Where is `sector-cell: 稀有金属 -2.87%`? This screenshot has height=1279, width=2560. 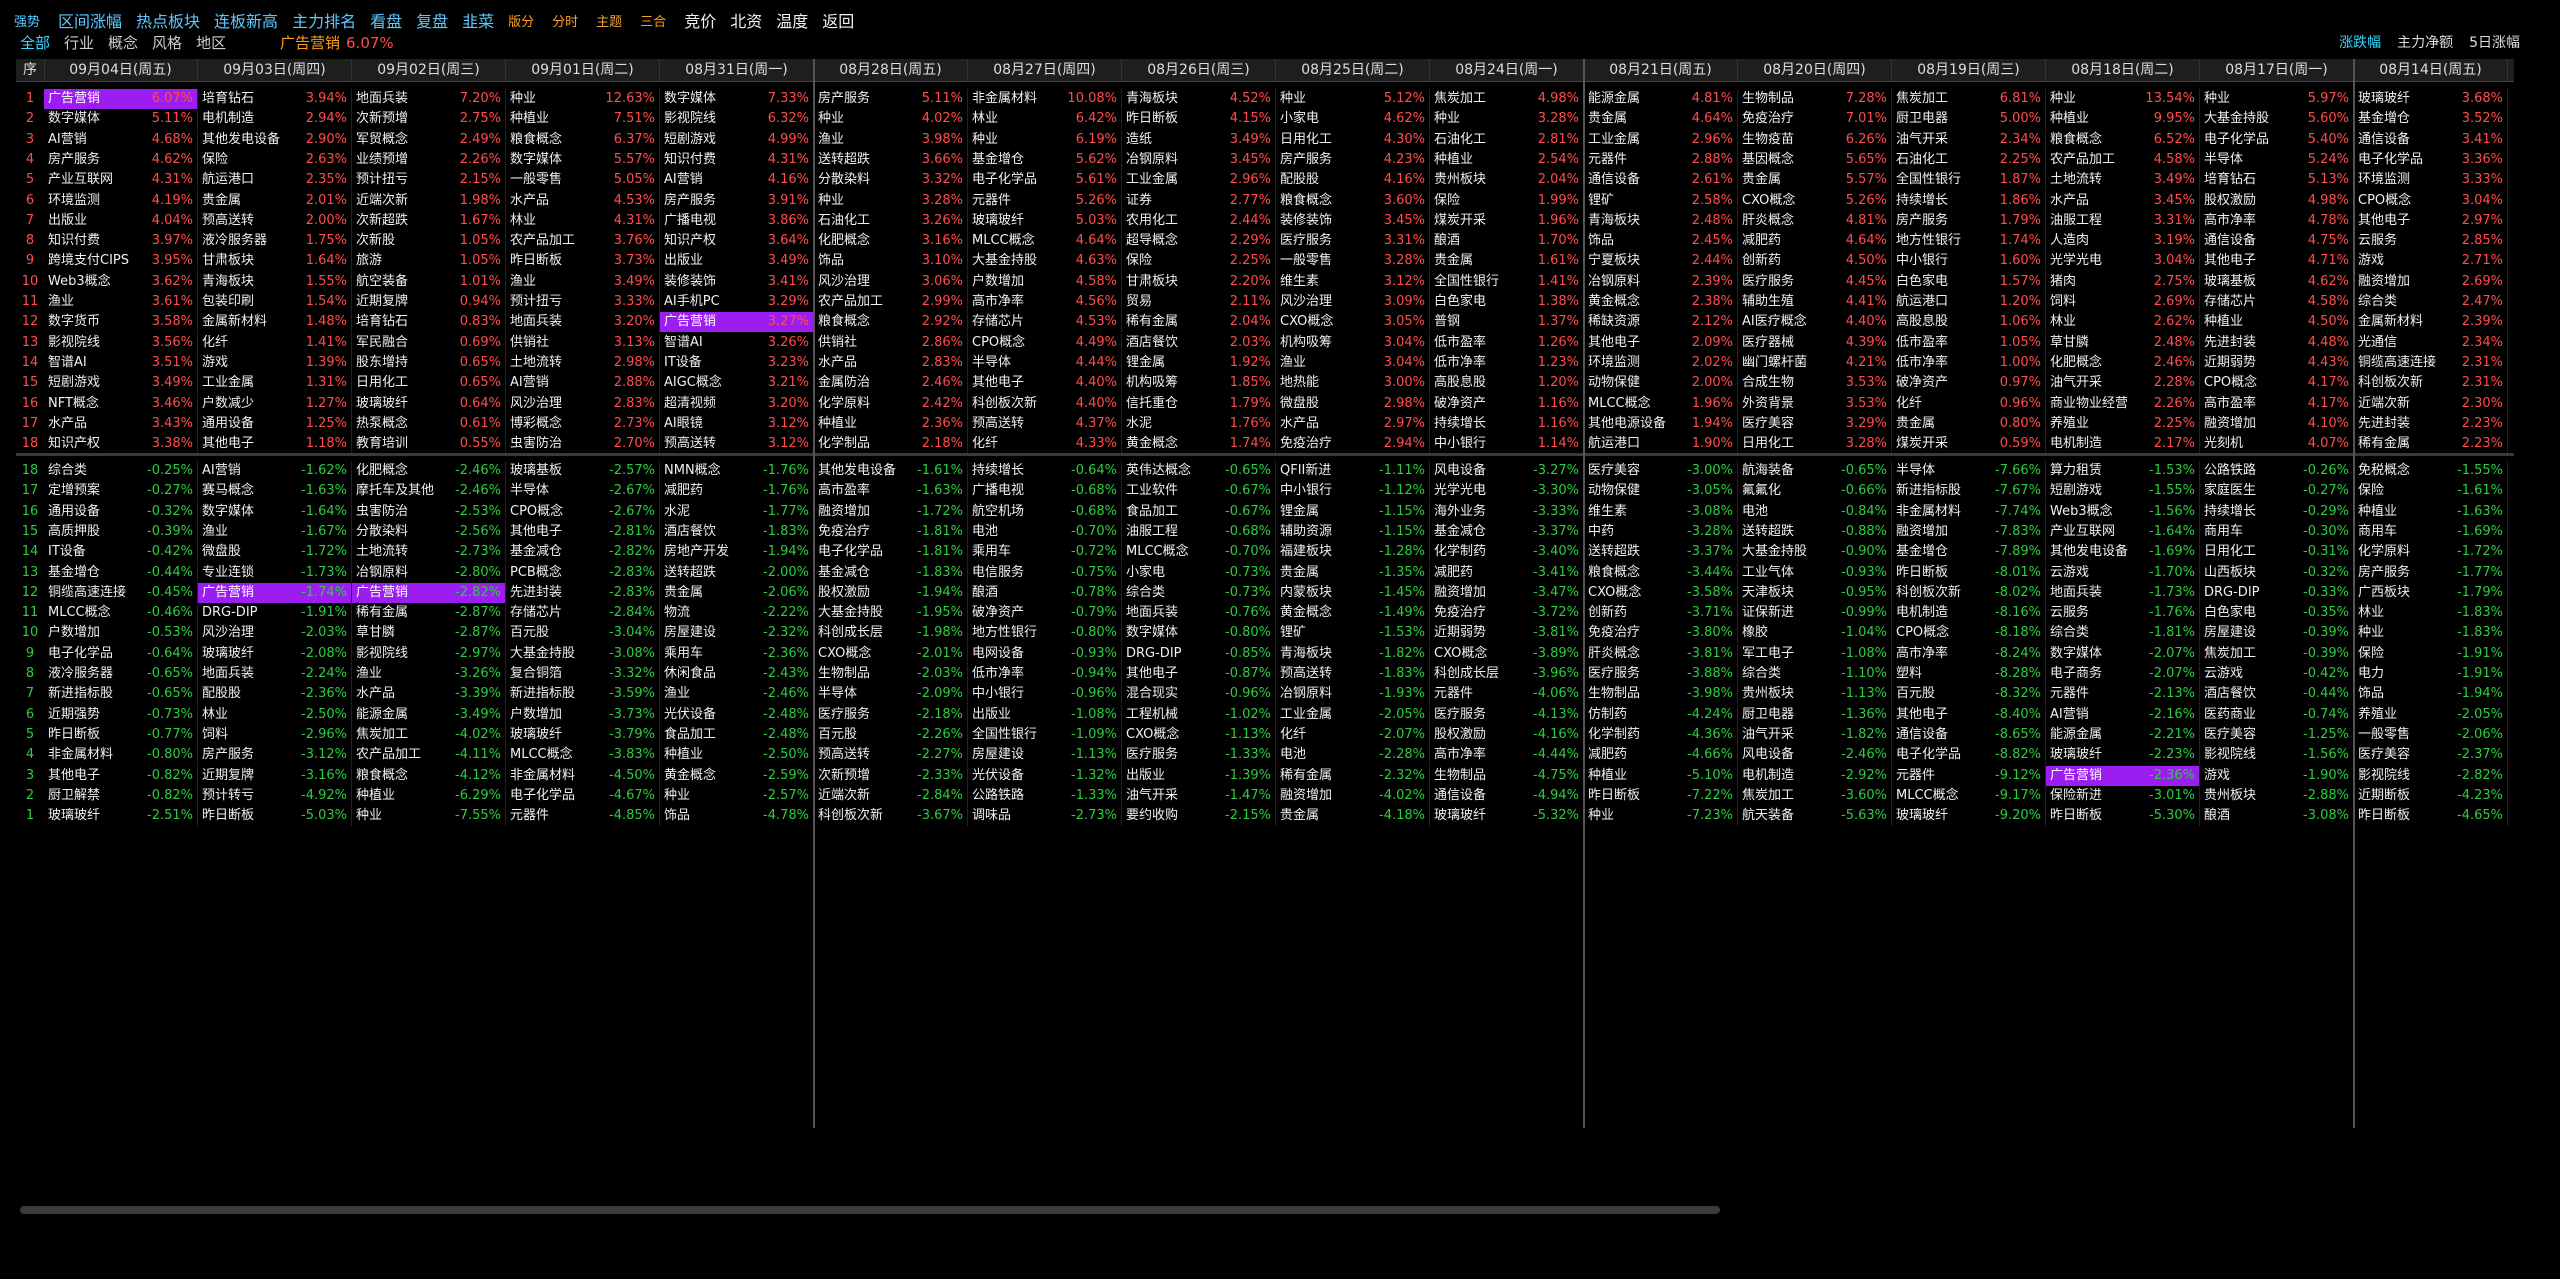 sector-cell: 稀有金属 -2.87% is located at coordinates (429, 613).